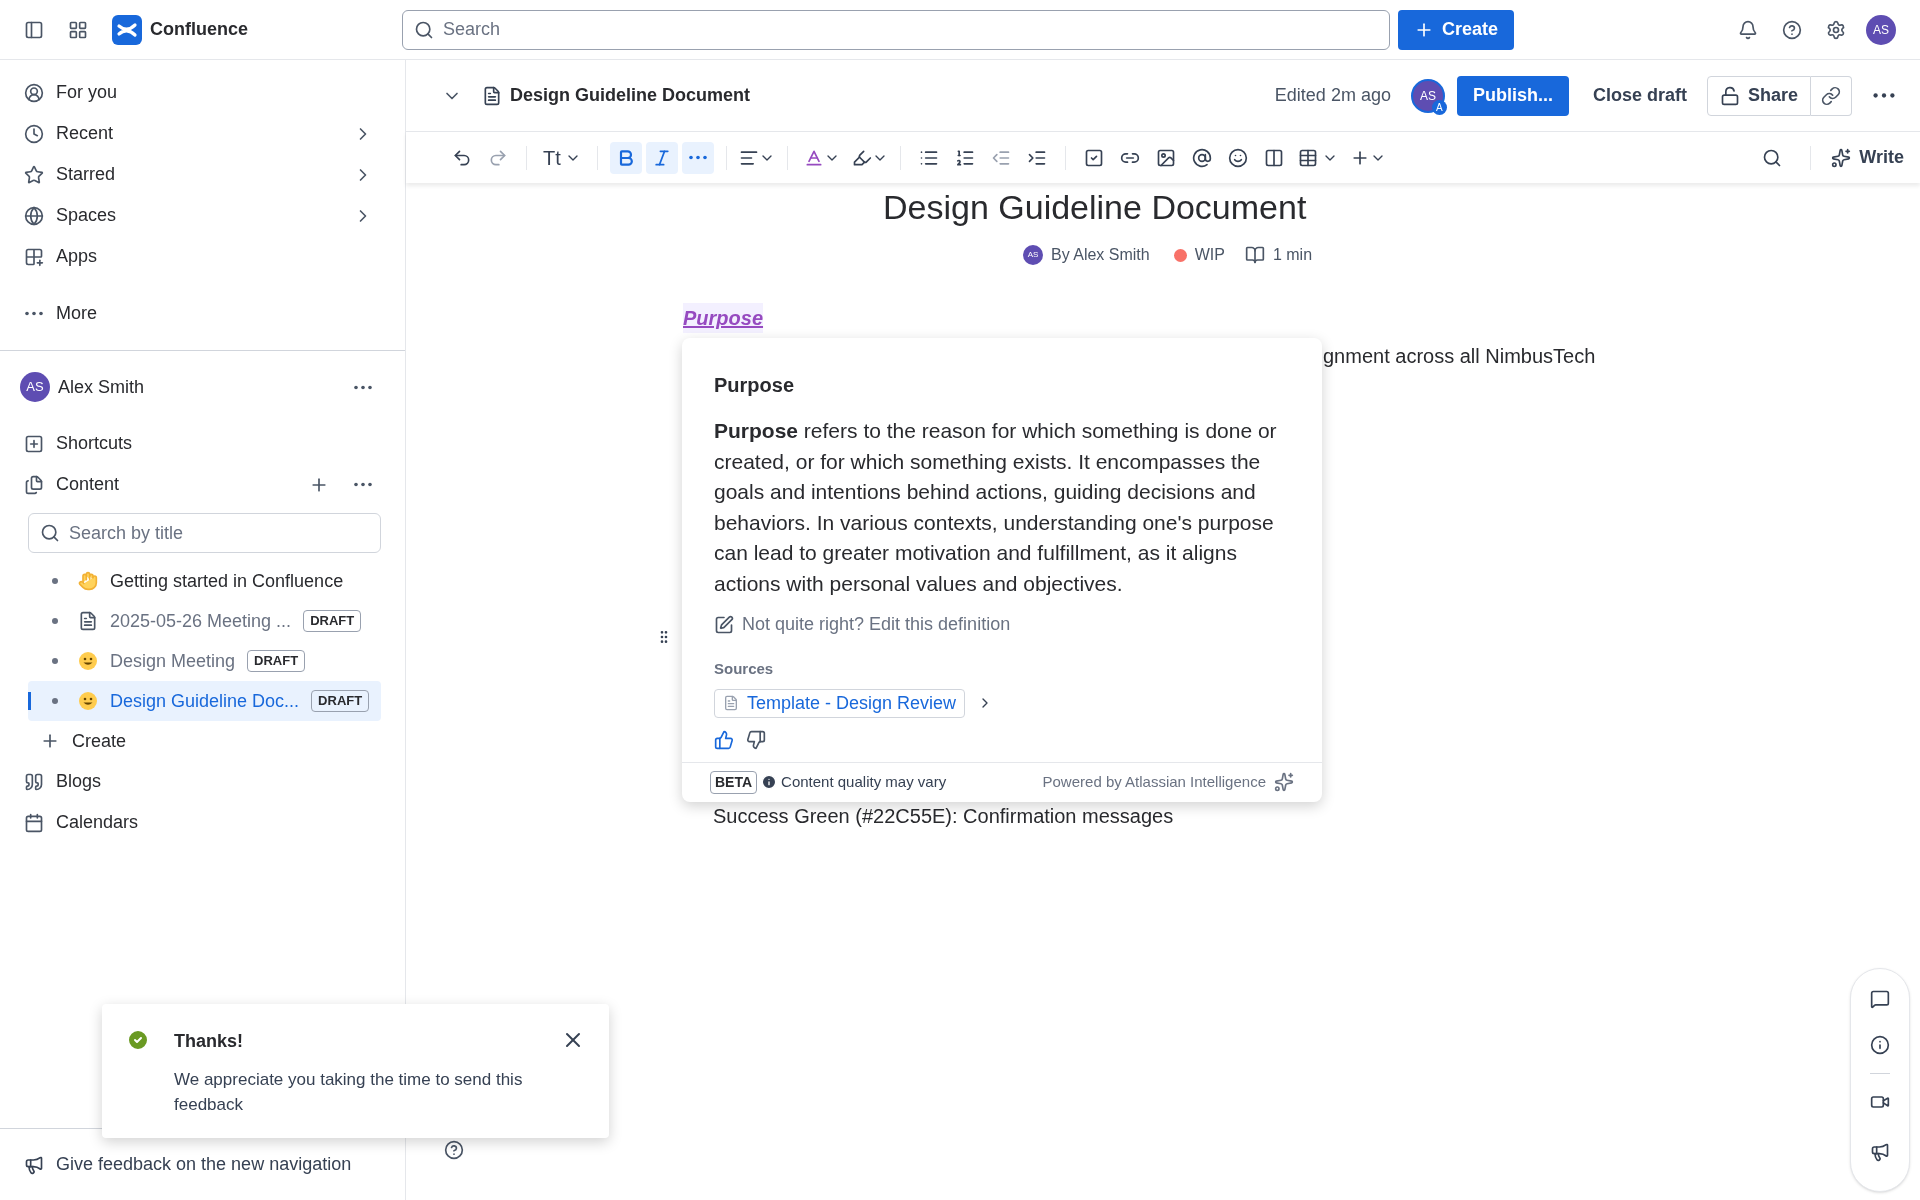 The width and height of the screenshot is (1920, 1200). What do you see at coordinates (896, 29) in the screenshot?
I see `search-field: Search` at bounding box center [896, 29].